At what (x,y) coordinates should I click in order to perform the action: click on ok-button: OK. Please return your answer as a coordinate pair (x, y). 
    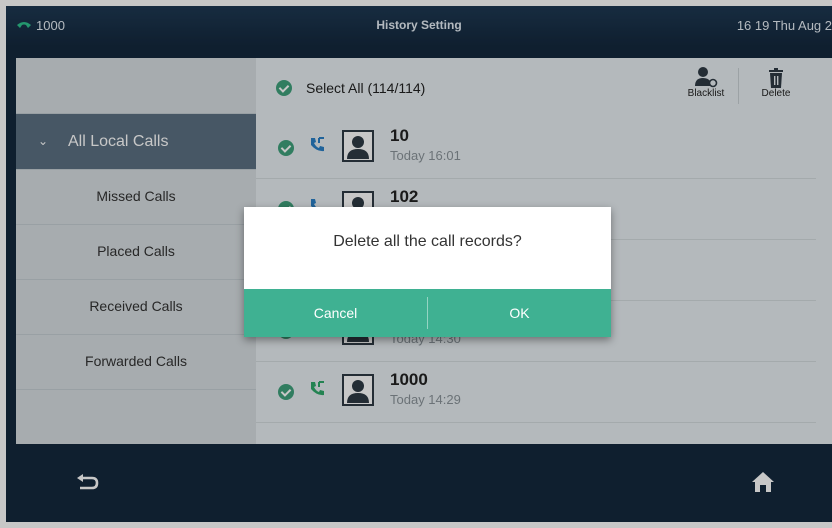
    Looking at the image, I should click on (519, 313).